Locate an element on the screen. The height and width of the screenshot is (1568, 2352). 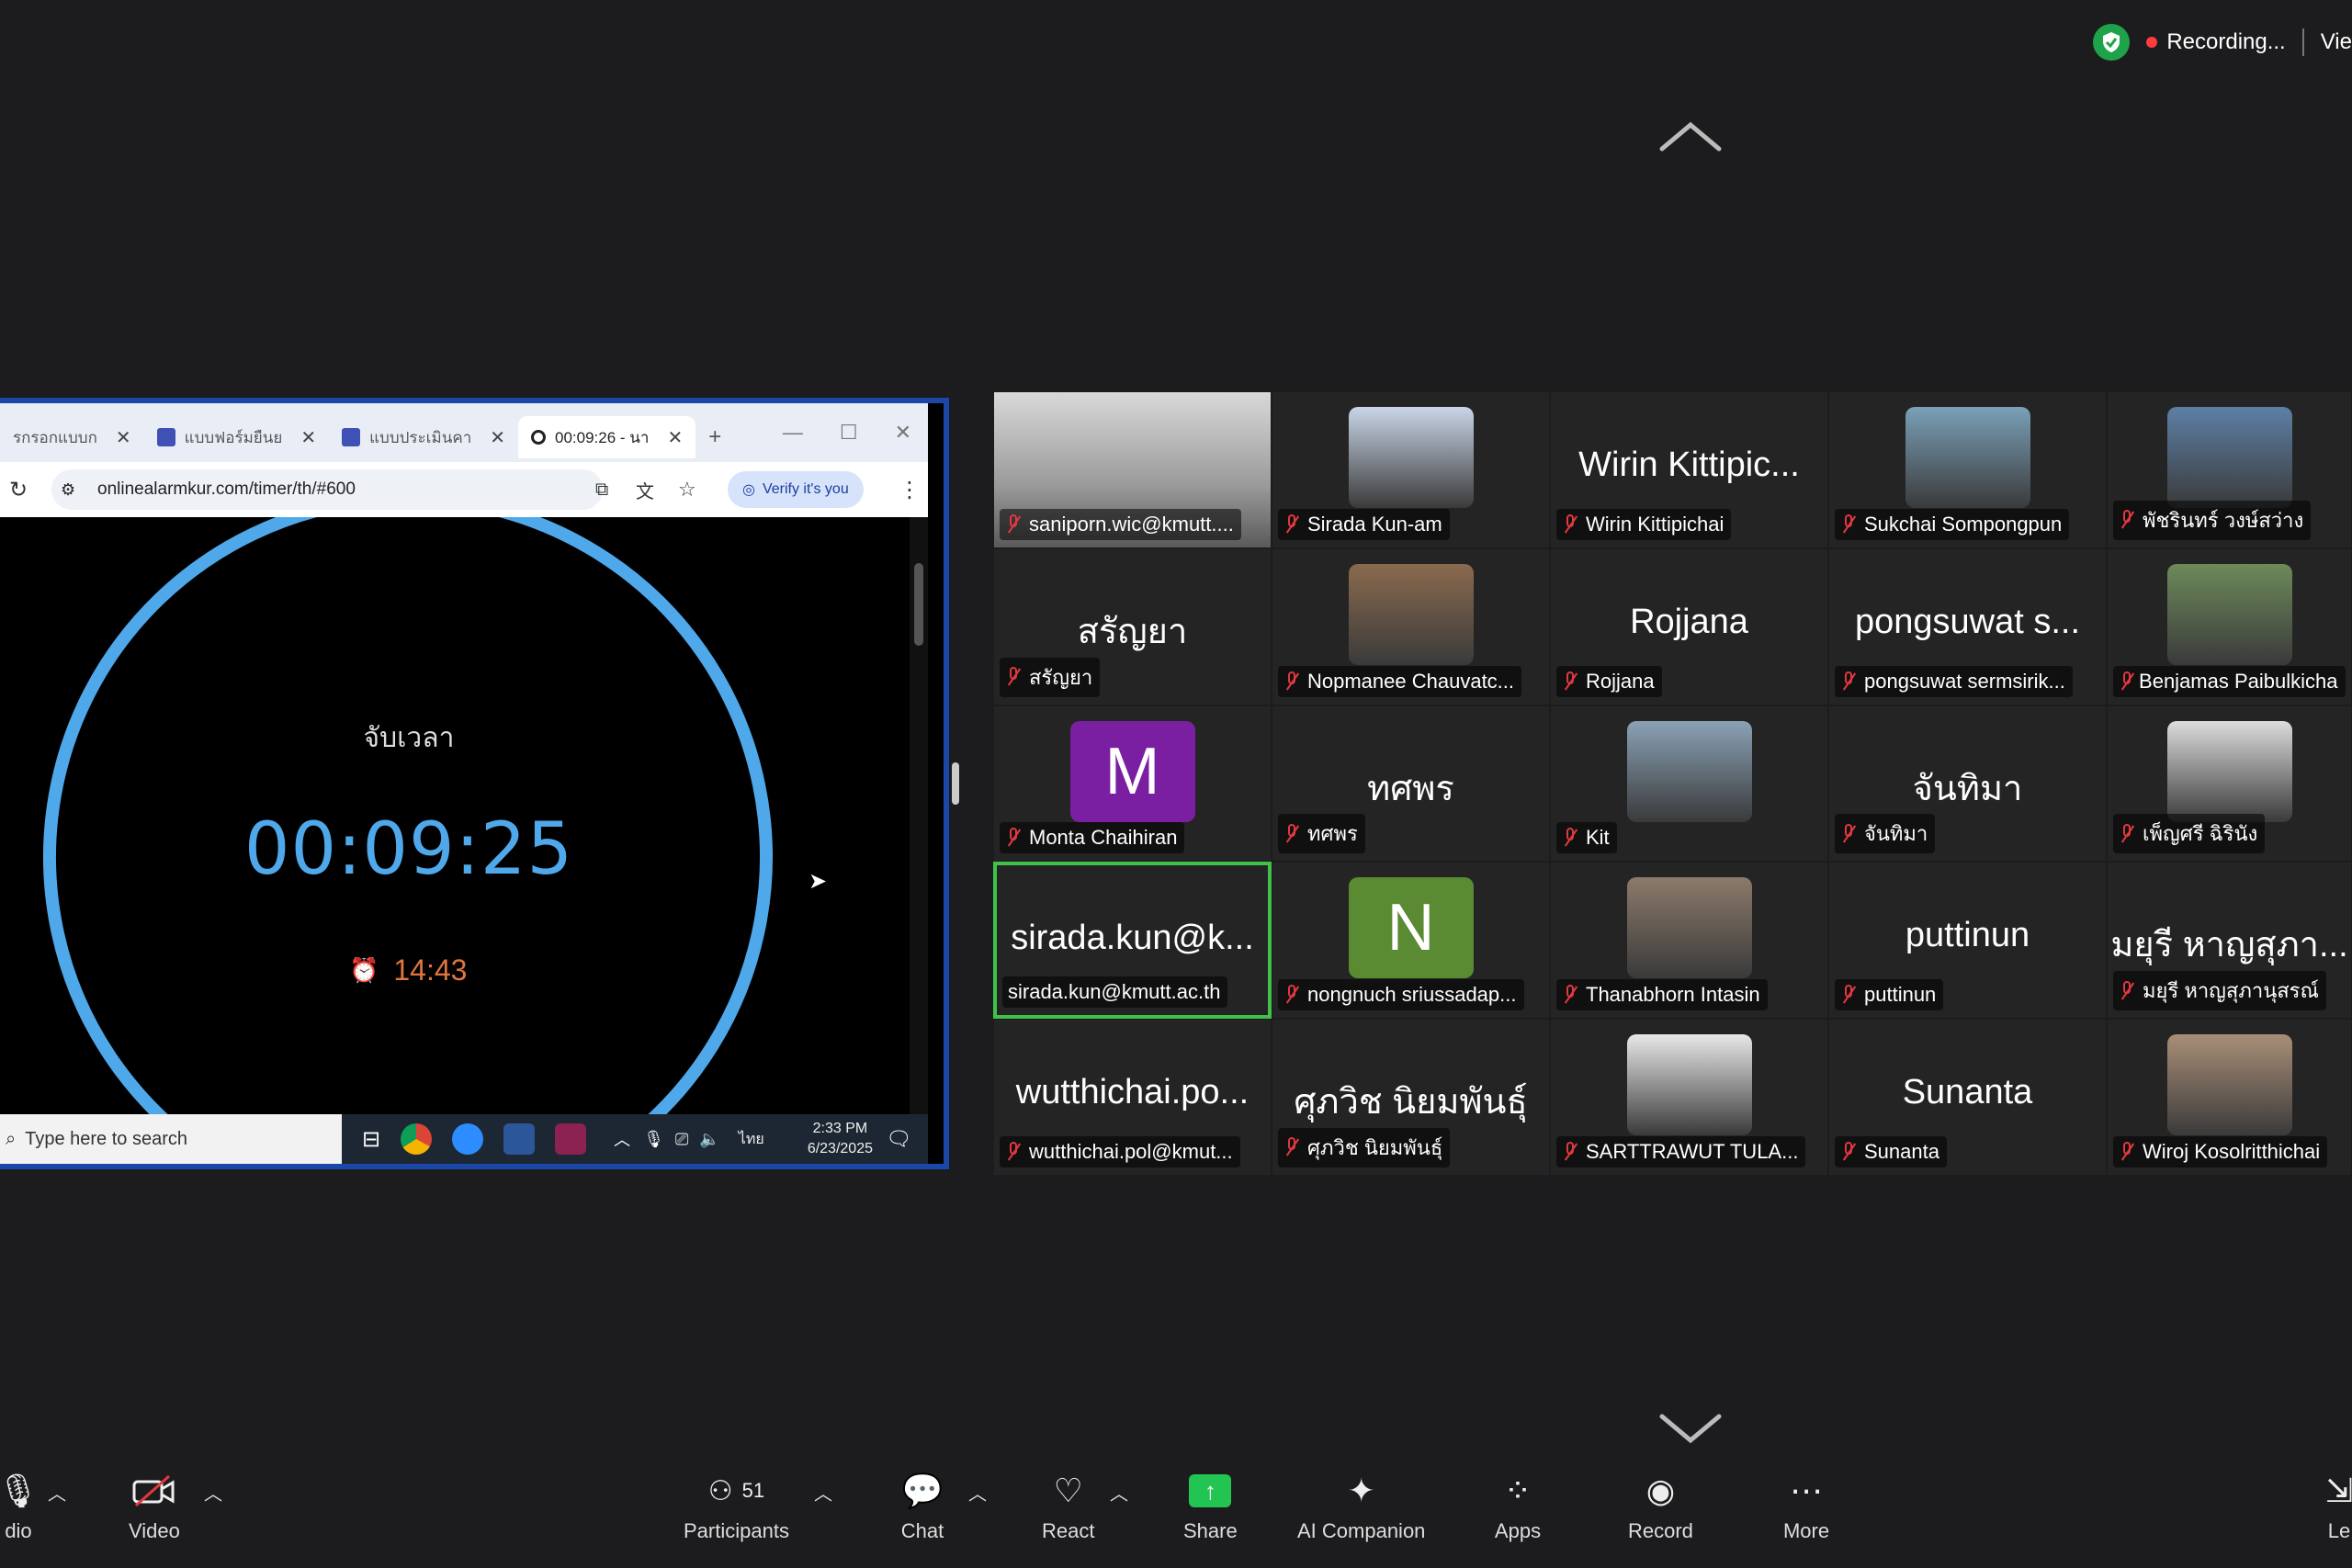
security-shield-icon is located at coordinates (2112, 42).